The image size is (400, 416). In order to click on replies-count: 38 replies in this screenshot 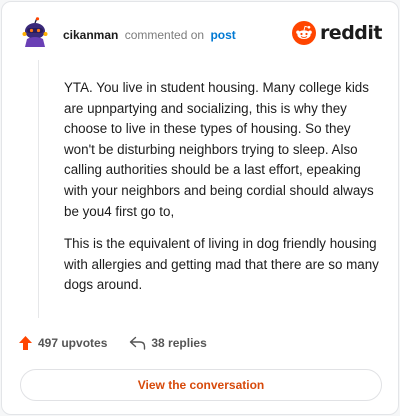, I will do `click(168, 343)`.